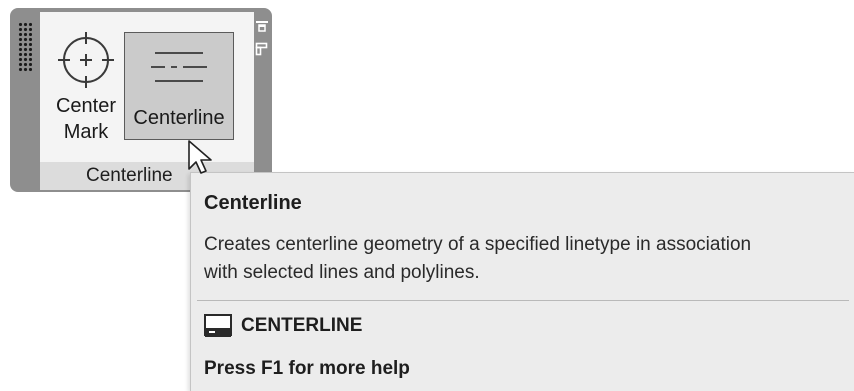 This screenshot has height=391, width=854. Describe the element at coordinates (302, 325) in the screenshot. I see `tooltip-command-name: CENTERLINE` at that location.